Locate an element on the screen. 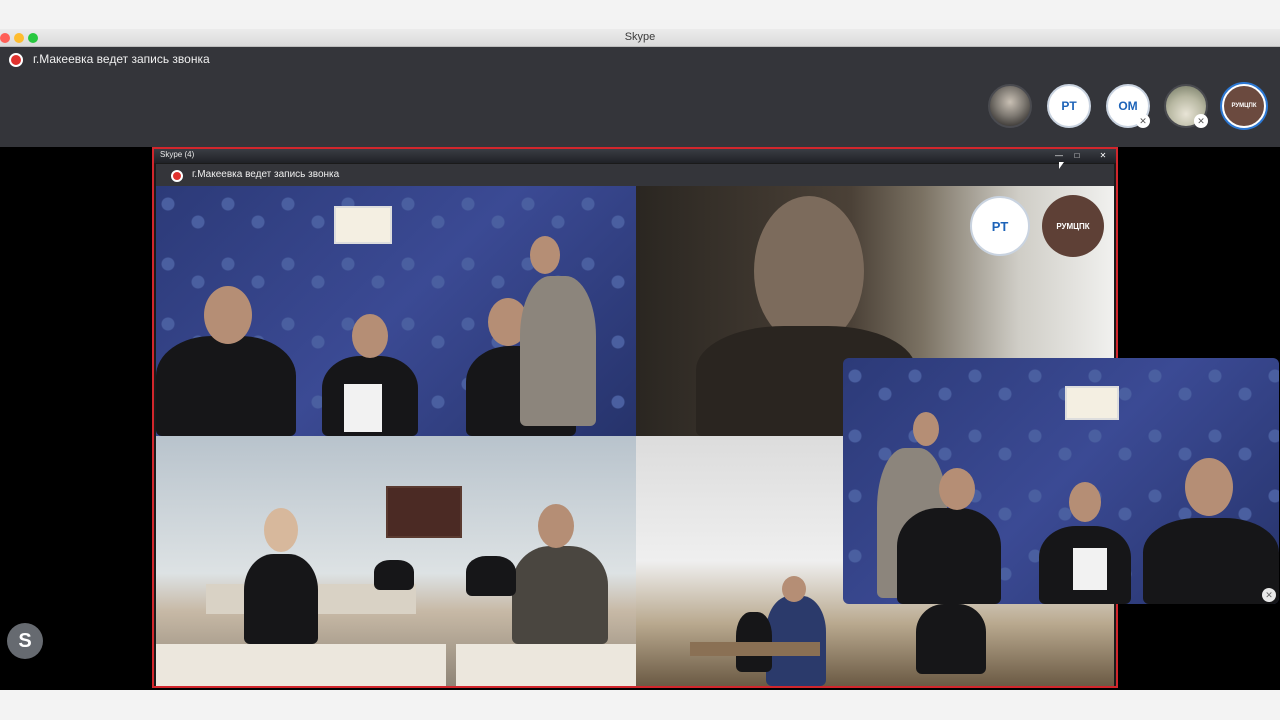 Image resolution: width=1280 pixels, height=720 pixels. window-title: Skype is located at coordinates (640, 37).